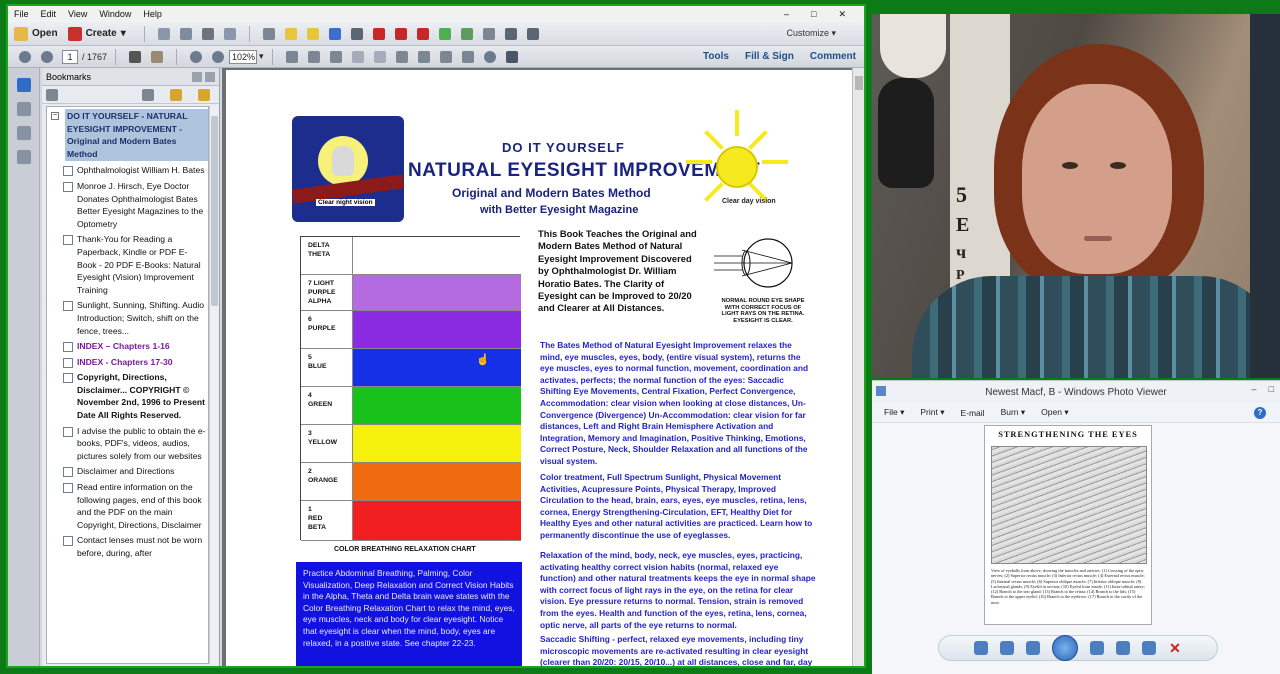  What do you see at coordinates (268, 33) in the screenshot?
I see `settings-icon` at bounding box center [268, 33].